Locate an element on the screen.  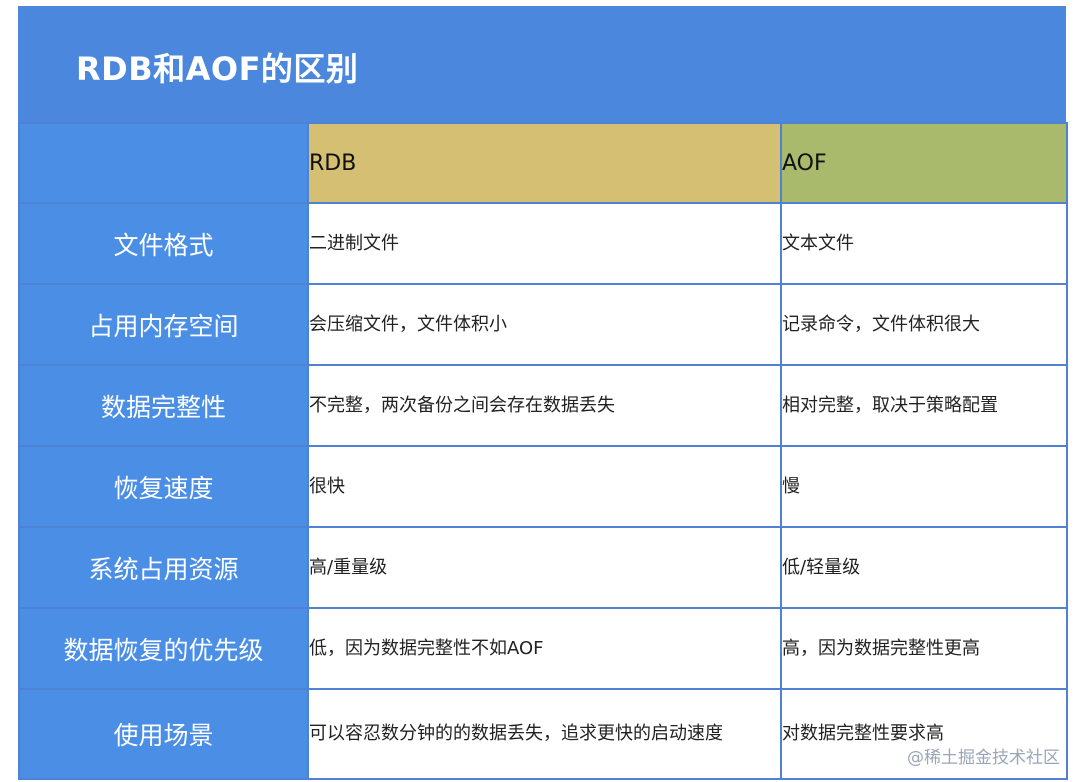
title-bar: RDB和AOF的区别 is located at coordinates (542, 65).